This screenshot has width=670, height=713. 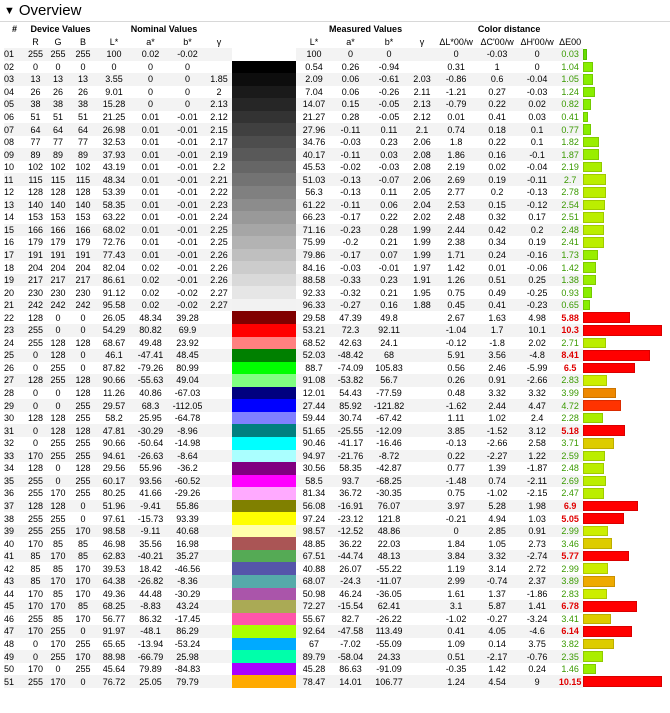 What do you see at coordinates (9, 643) in the screenshot?
I see `row-number: 48` at bounding box center [9, 643].